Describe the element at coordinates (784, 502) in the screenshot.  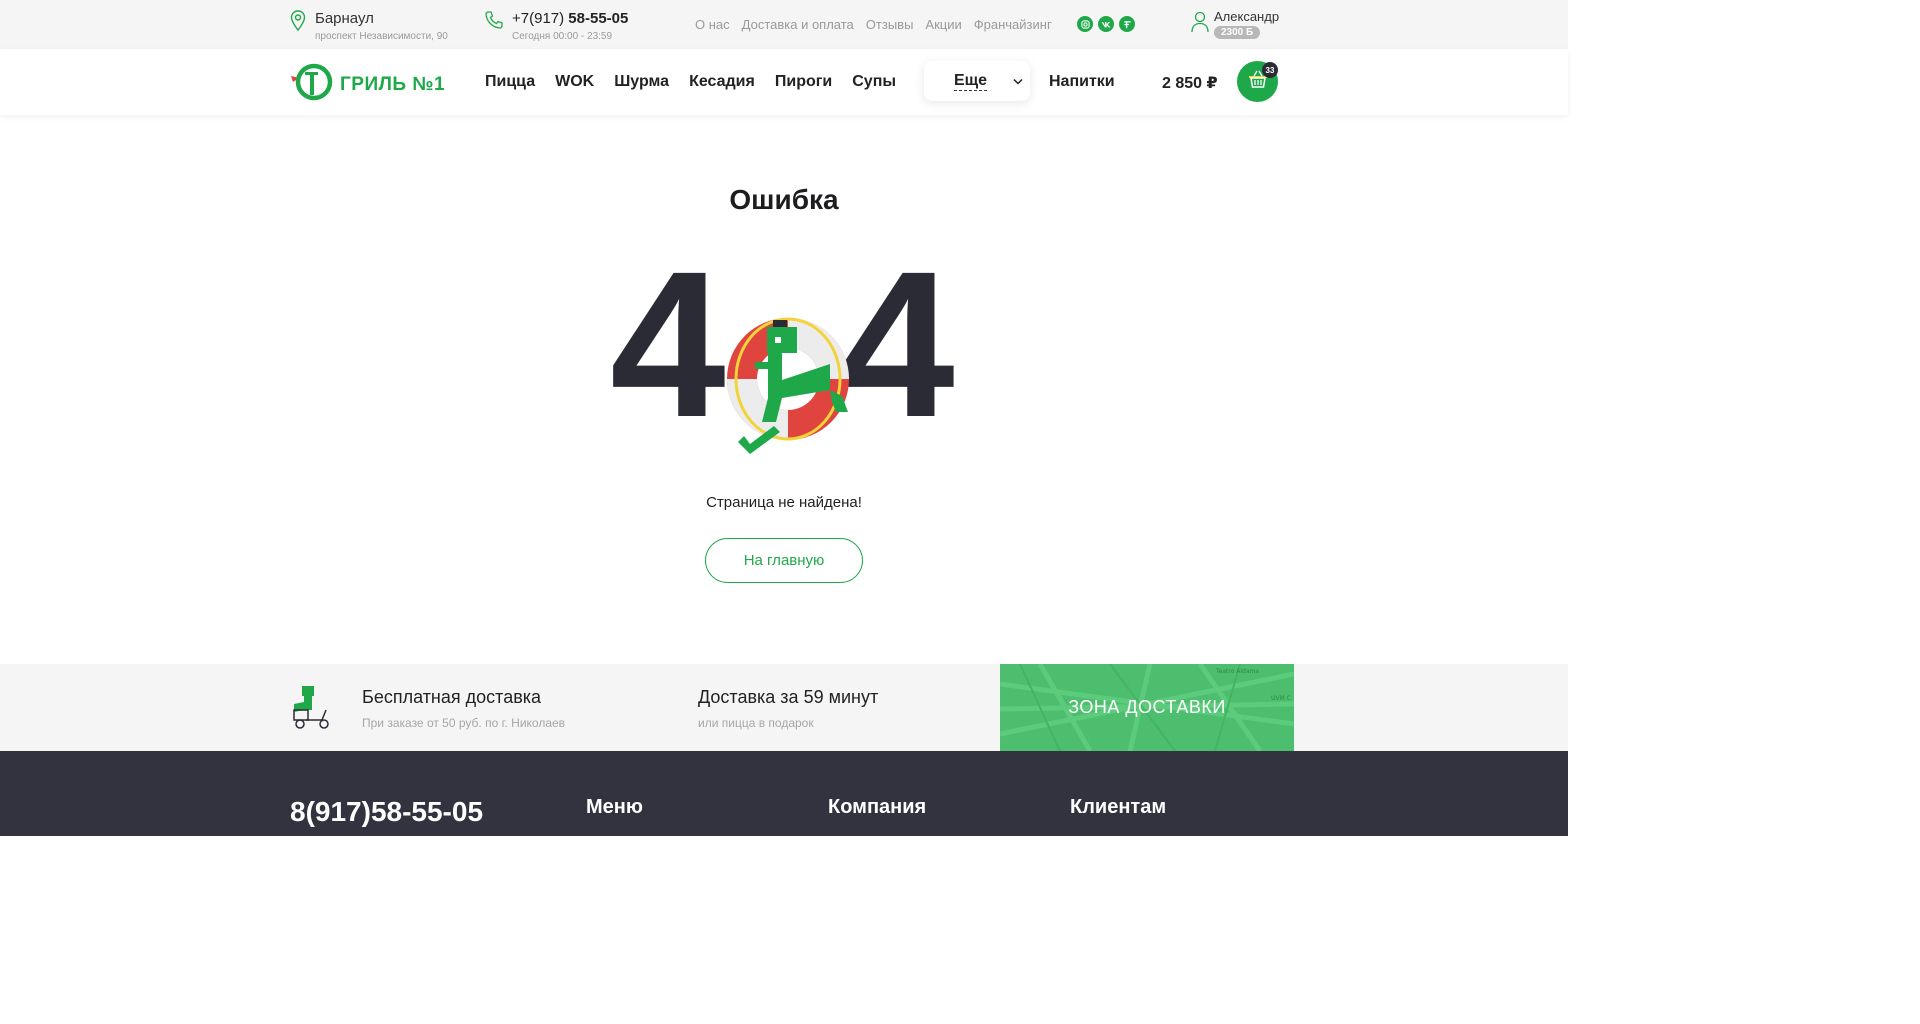
I see `error-message: Страница не найдена!` at that location.